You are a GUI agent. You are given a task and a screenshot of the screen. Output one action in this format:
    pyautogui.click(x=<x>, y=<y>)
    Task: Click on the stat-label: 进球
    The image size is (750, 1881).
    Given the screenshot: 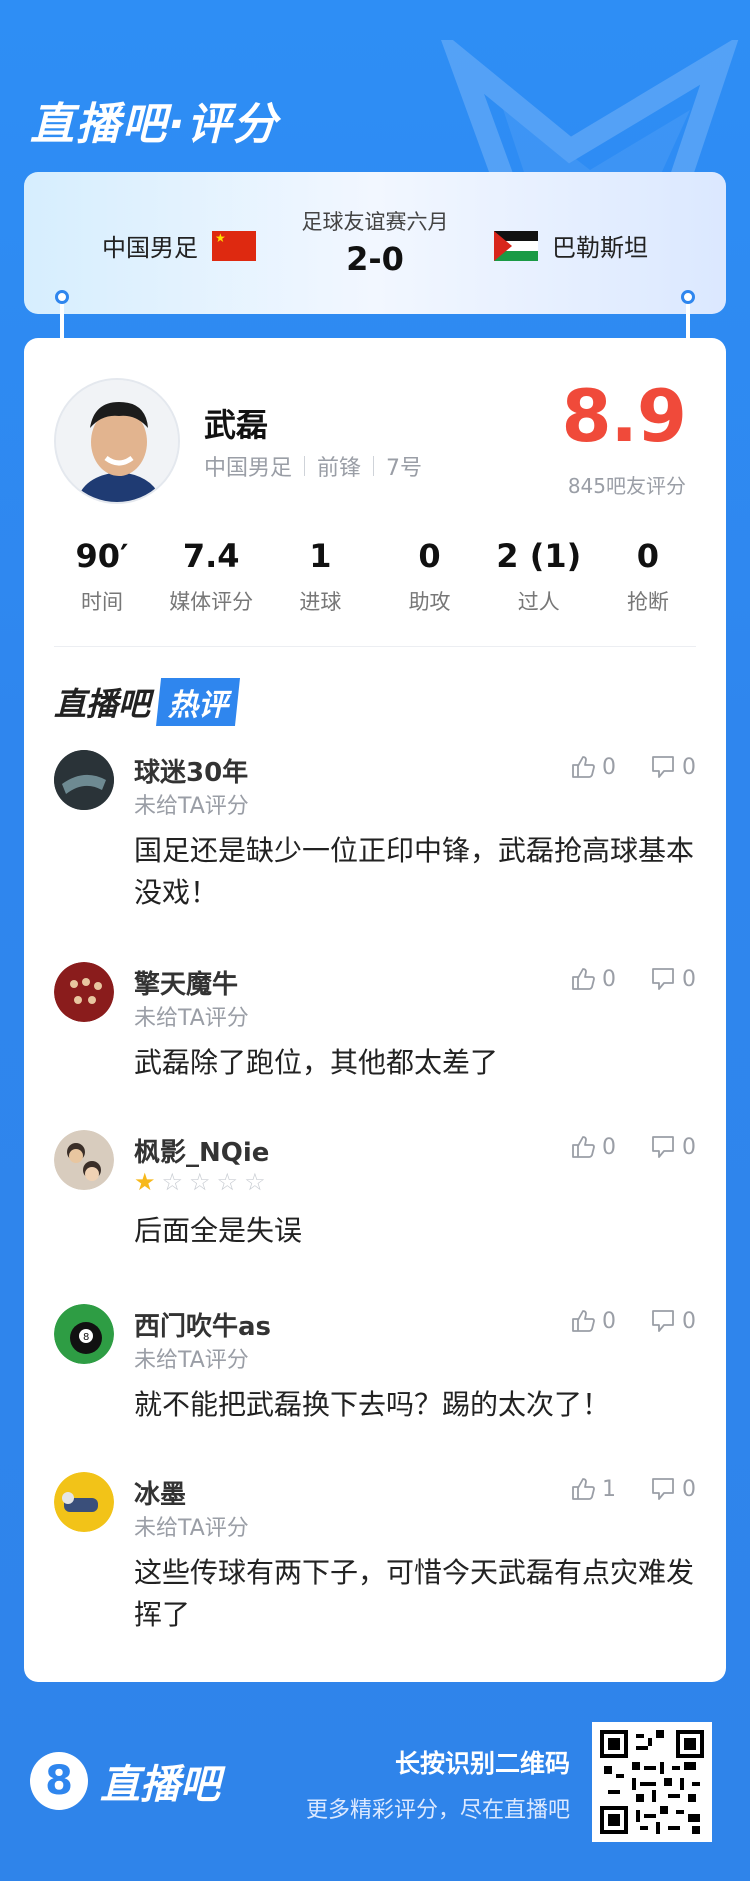 What is the action you would take?
    pyautogui.click(x=320, y=602)
    